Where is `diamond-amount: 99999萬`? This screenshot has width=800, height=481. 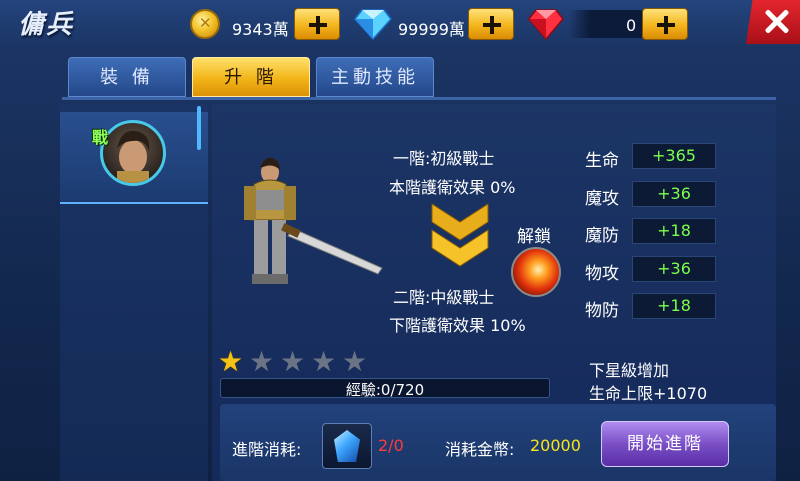
diamond-amount: 99999萬 is located at coordinates (431, 29).